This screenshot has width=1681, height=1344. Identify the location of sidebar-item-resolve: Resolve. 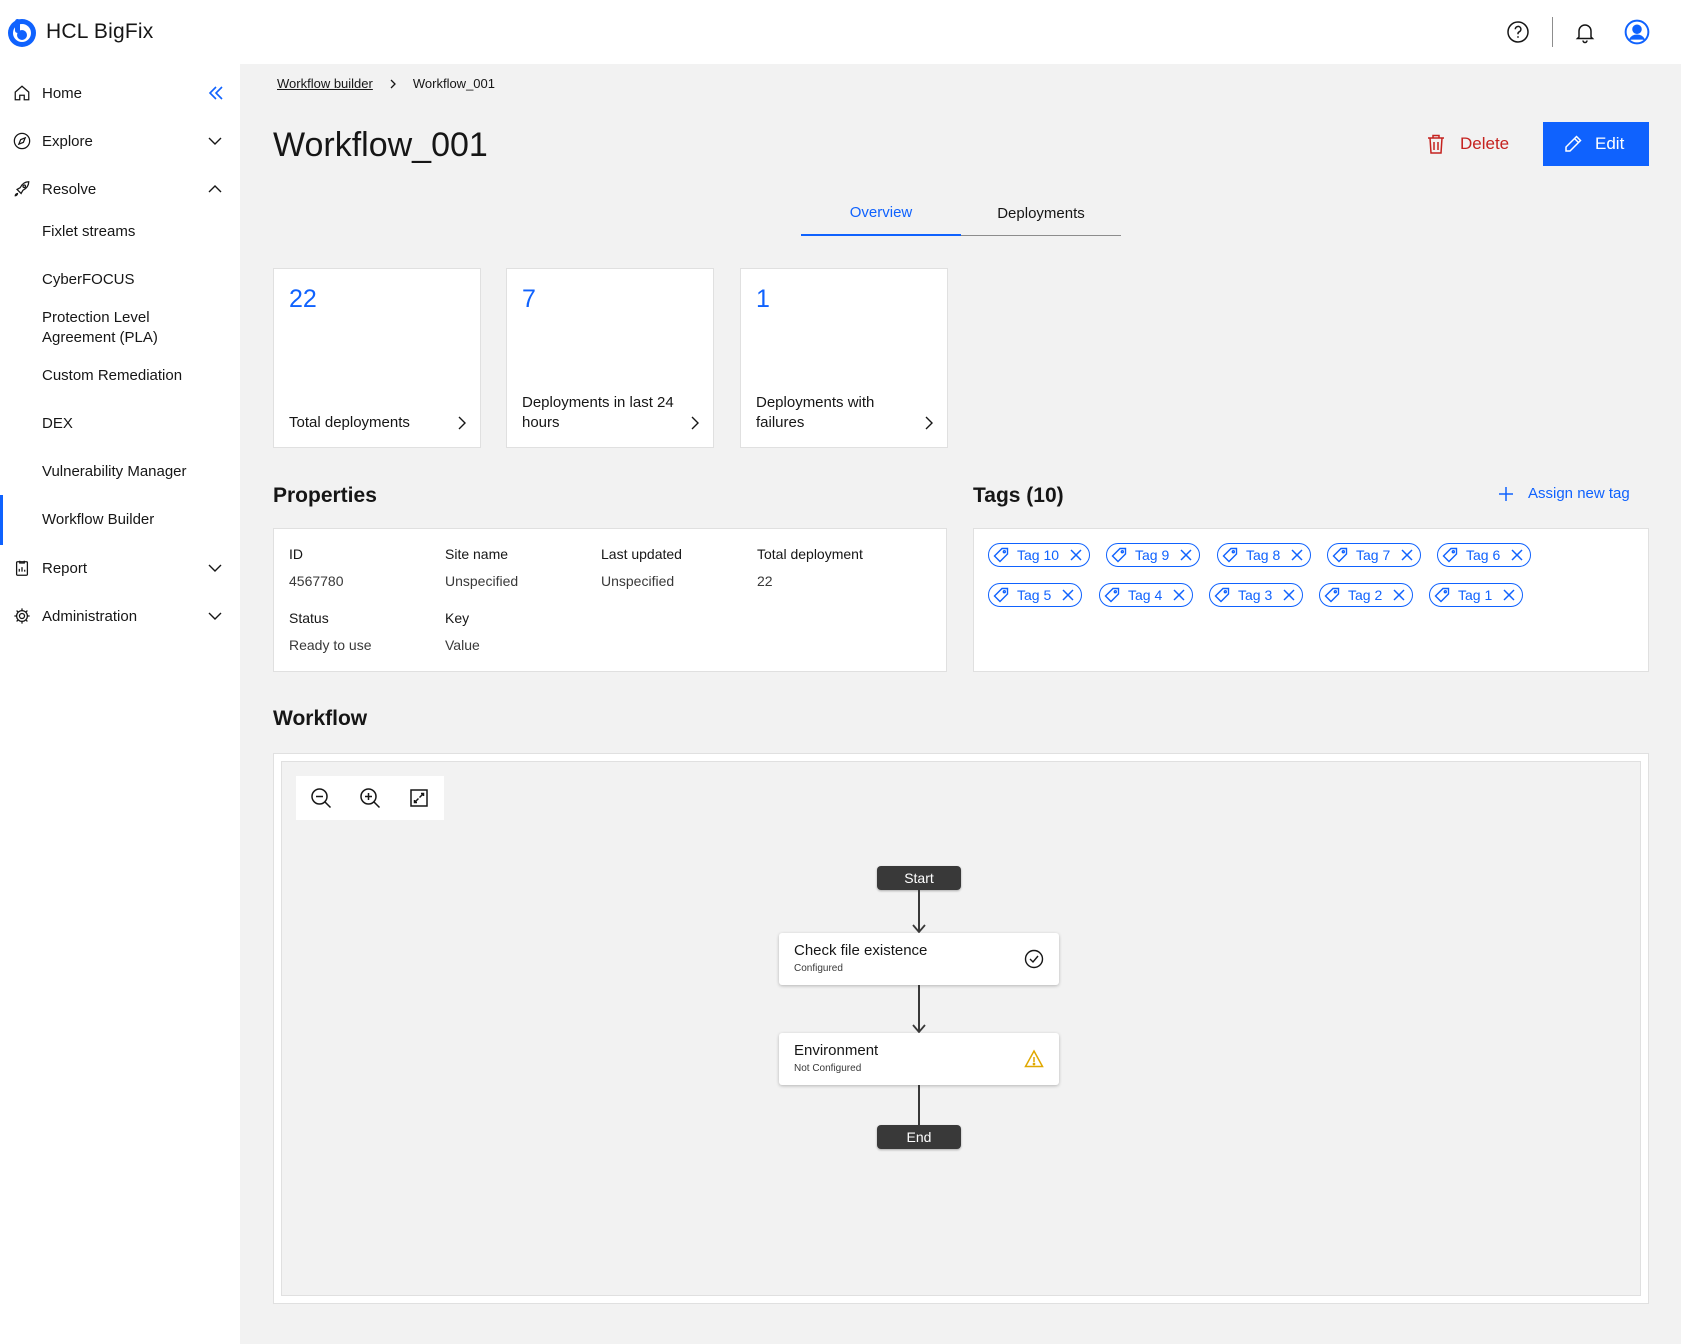
(120, 189).